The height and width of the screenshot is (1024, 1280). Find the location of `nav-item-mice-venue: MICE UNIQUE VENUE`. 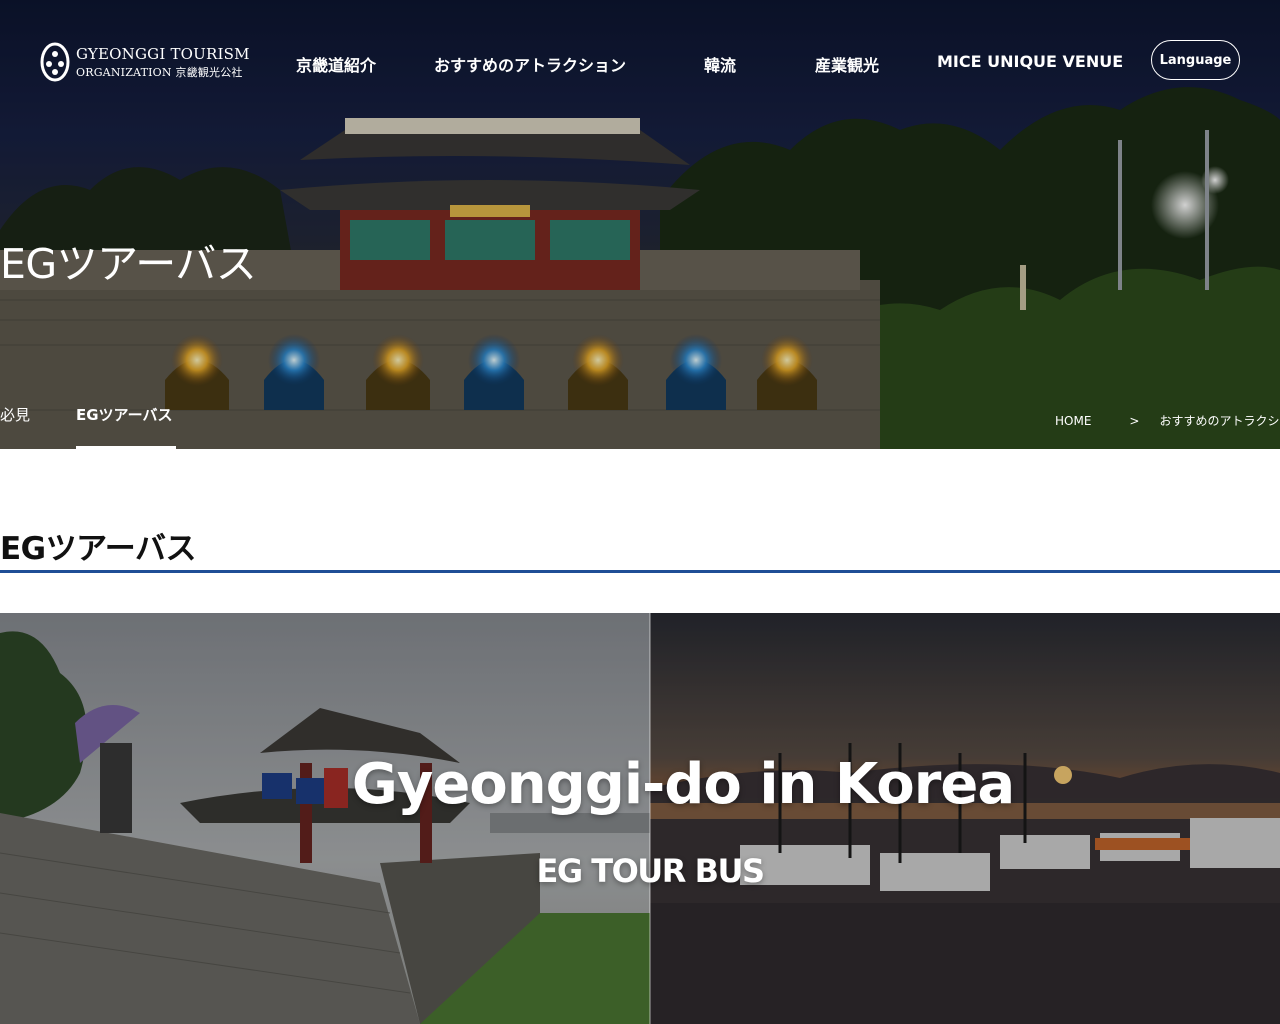

nav-item-mice-venue: MICE UNIQUE VENUE is located at coordinates (1030, 61).